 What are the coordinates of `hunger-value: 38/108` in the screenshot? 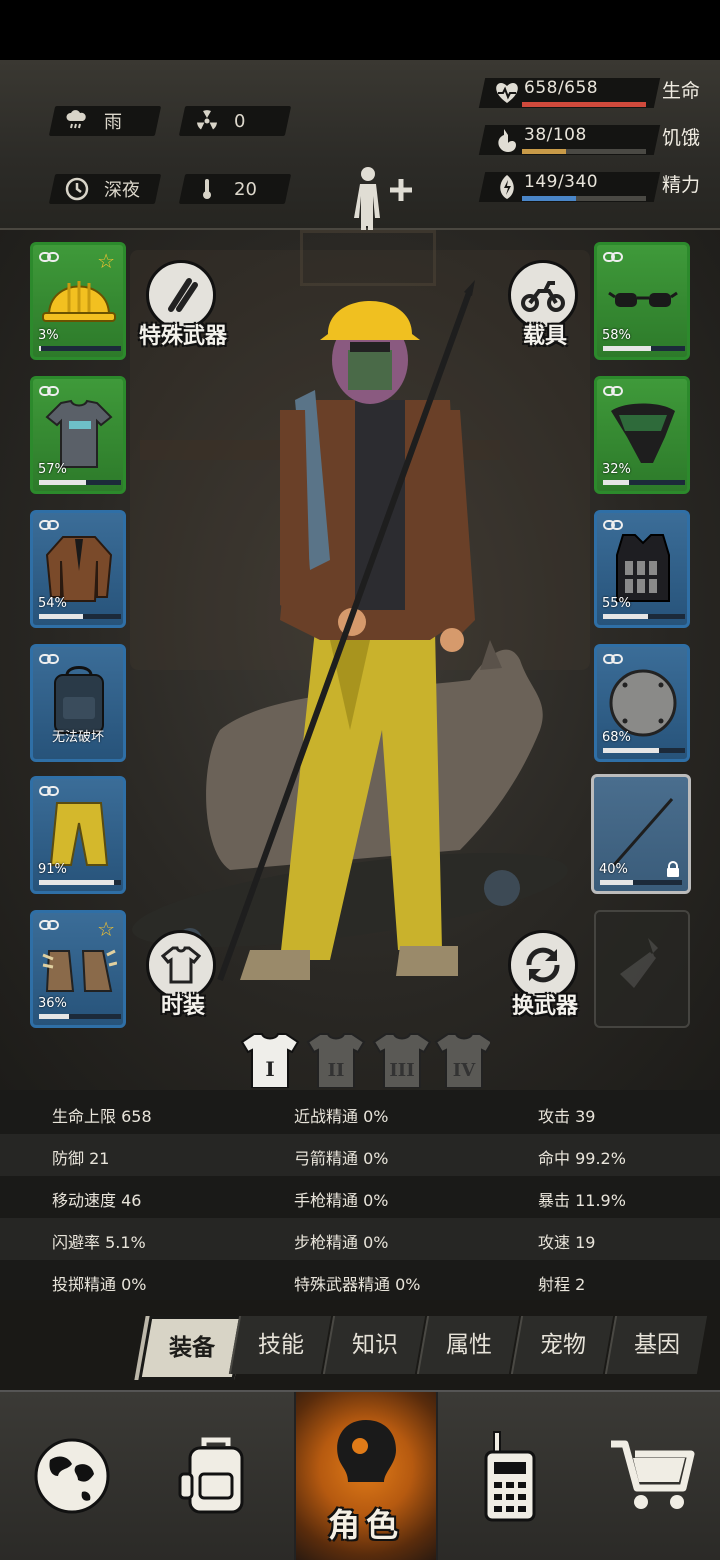 It's located at (555, 135).